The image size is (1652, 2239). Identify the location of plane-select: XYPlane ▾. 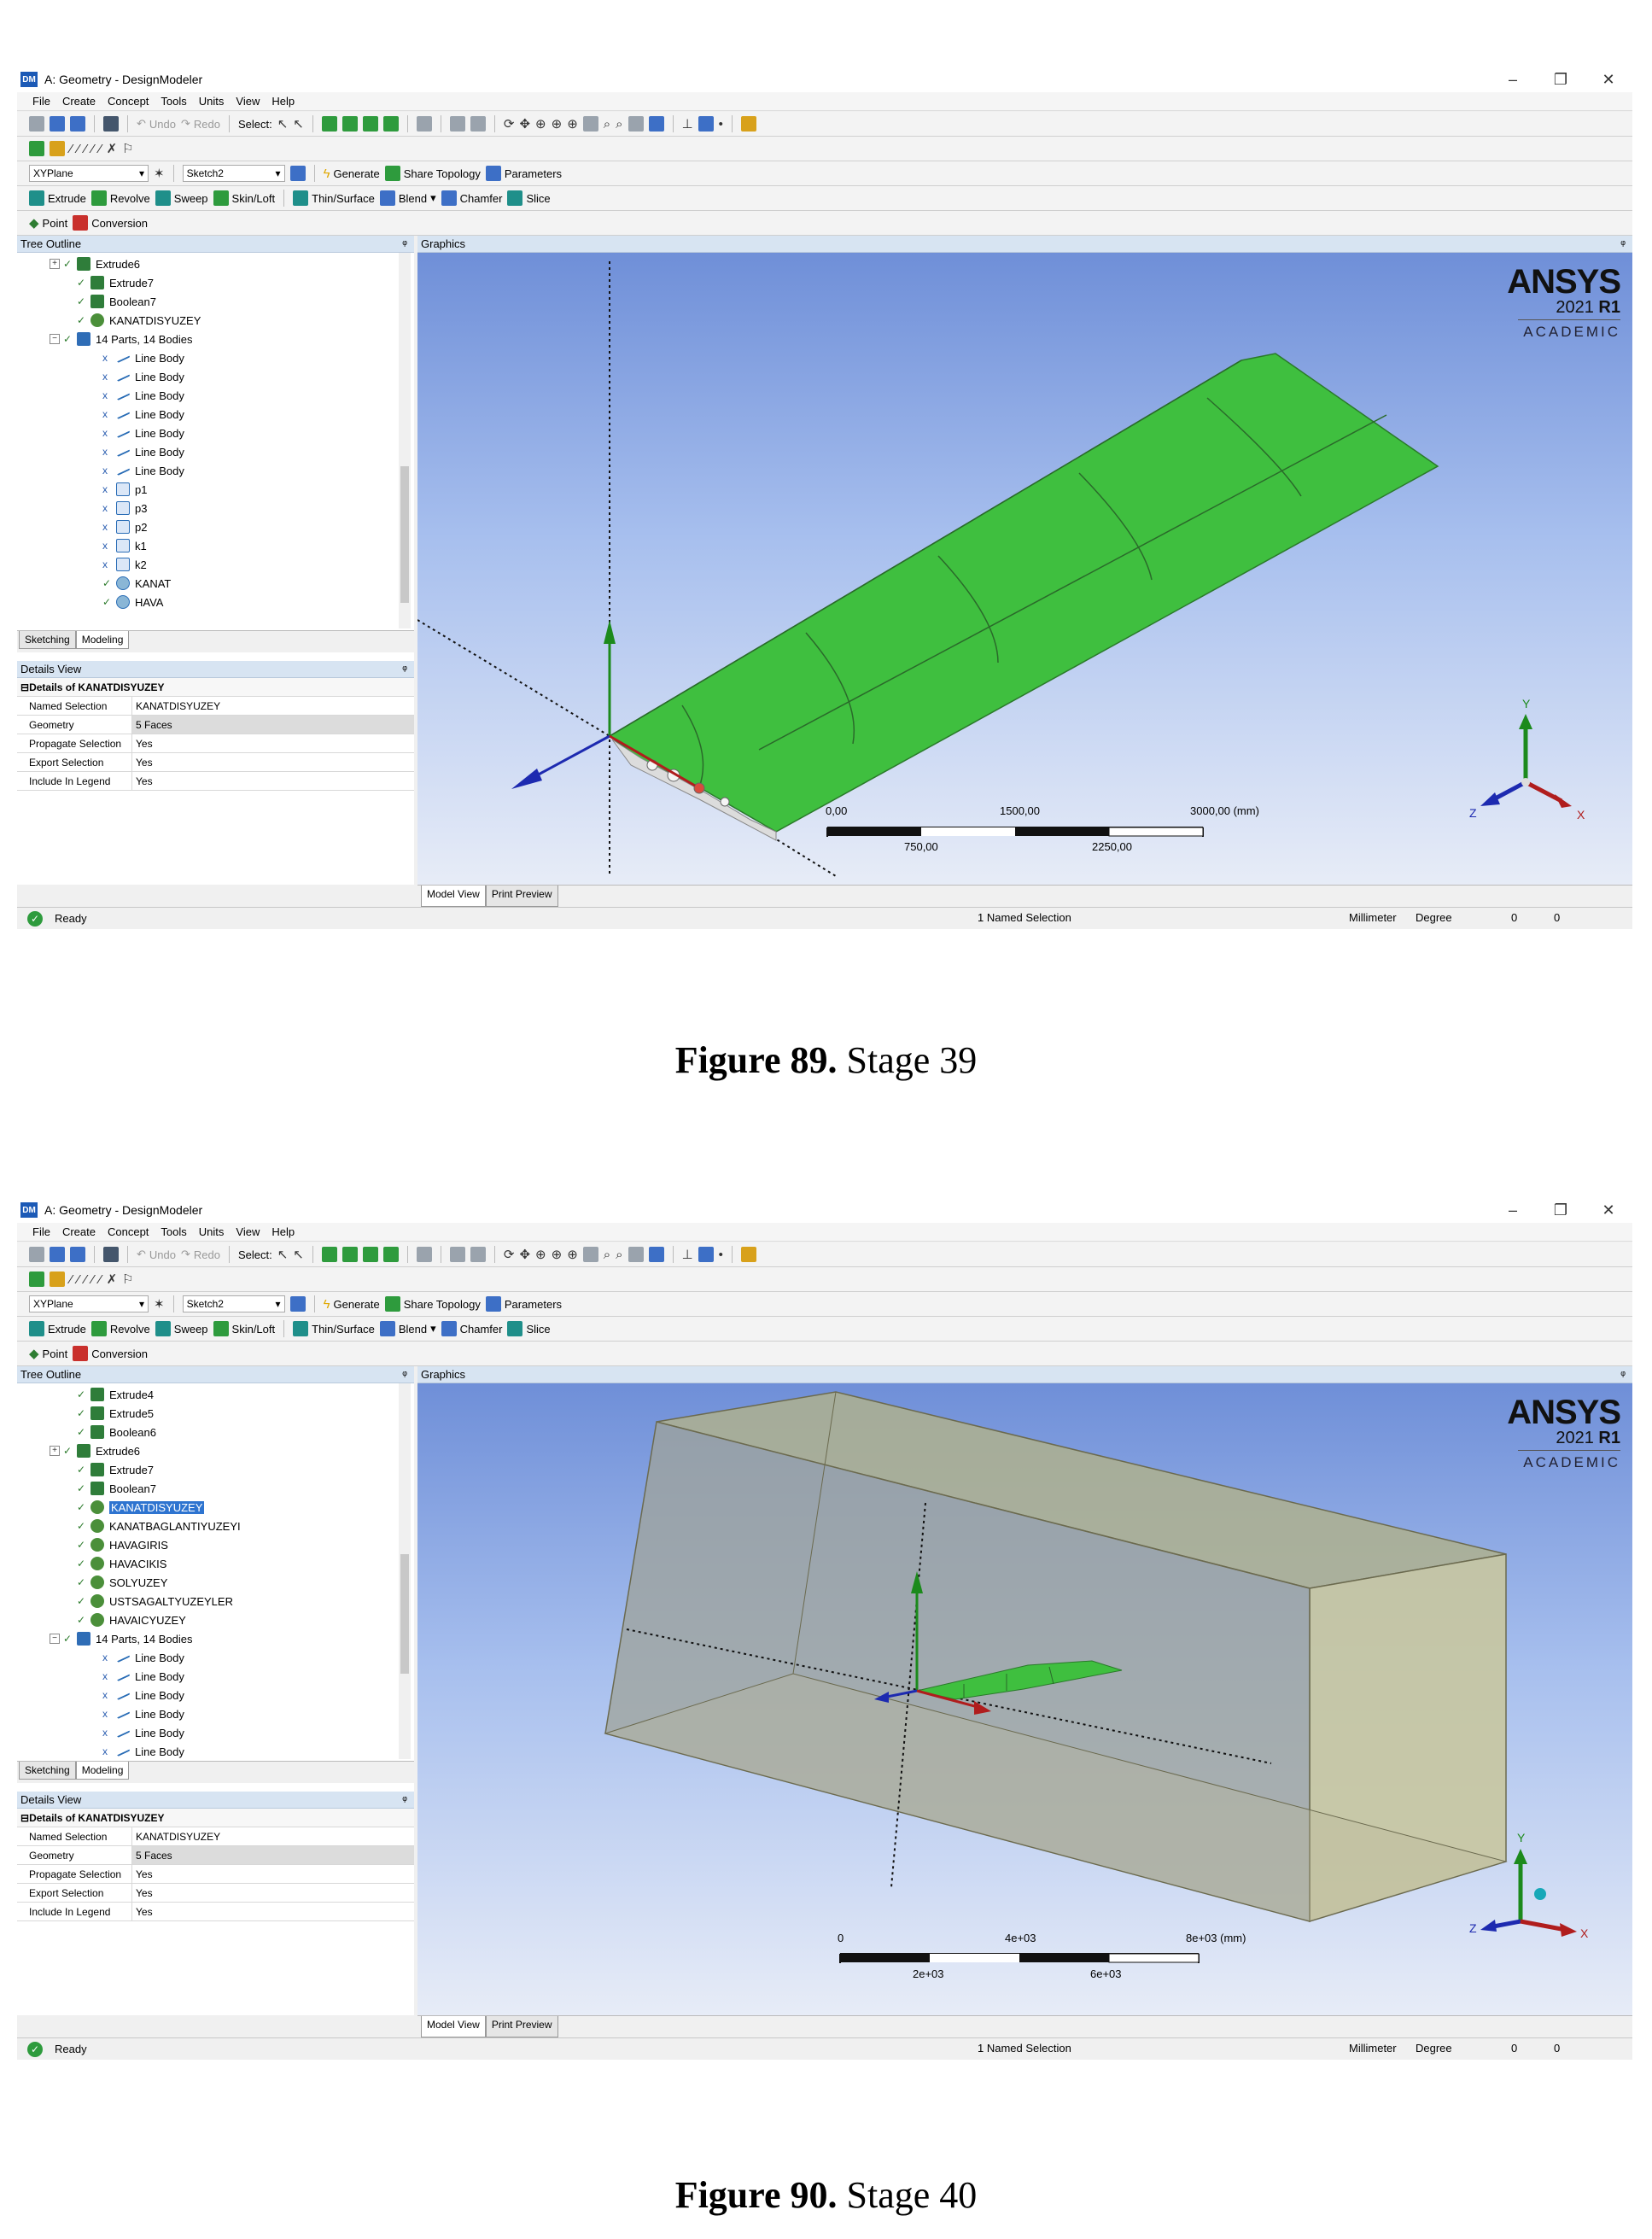
(89, 1303).